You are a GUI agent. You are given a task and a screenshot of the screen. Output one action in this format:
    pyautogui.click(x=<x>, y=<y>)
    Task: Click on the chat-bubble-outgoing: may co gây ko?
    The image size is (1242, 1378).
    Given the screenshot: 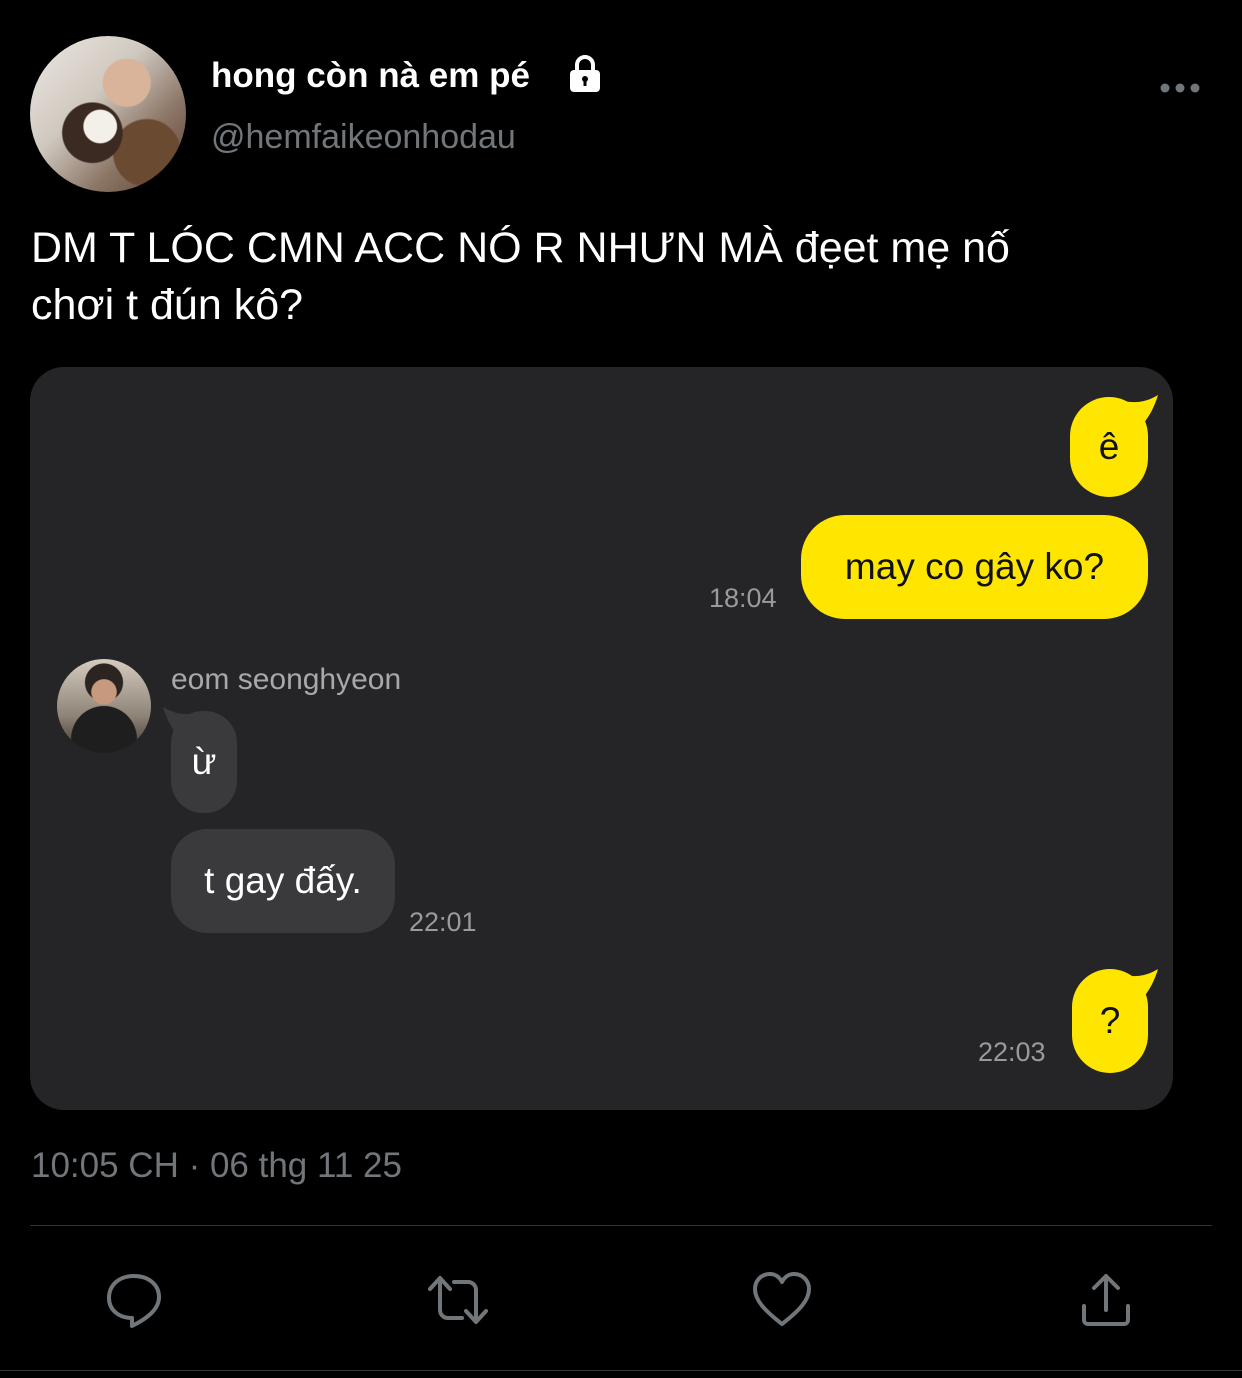 What is the action you would take?
    pyautogui.click(x=974, y=567)
    